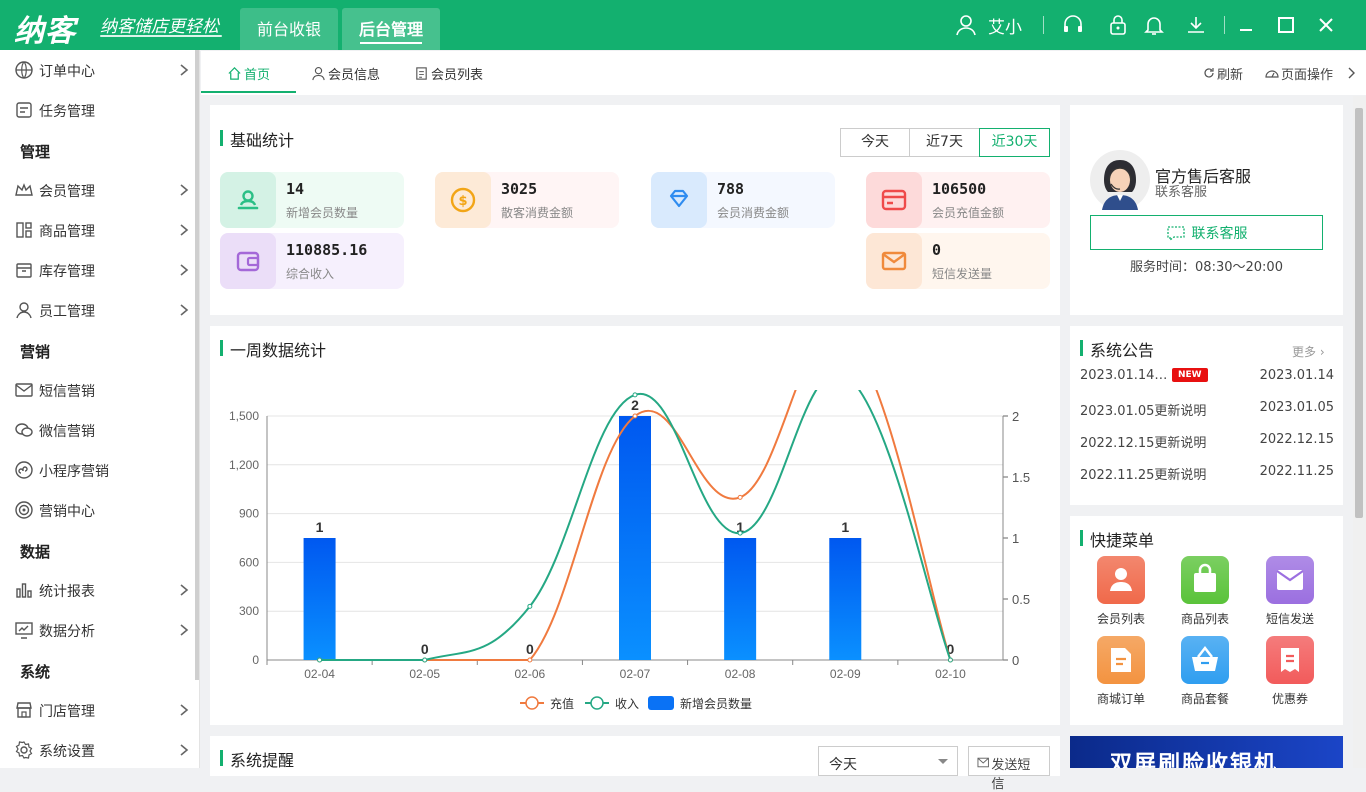 This screenshot has height=792, width=1366. What do you see at coordinates (958, 200) in the screenshot?
I see `stat-tile: 106500 会员充值金额` at bounding box center [958, 200].